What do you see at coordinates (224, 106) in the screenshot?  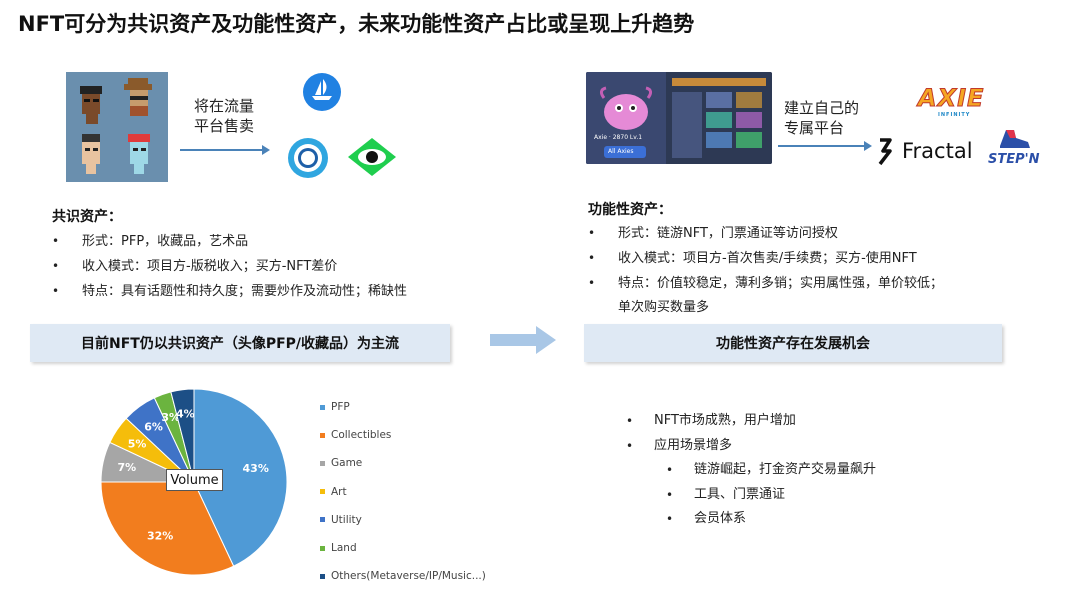 I see `left-flow-label-1: 将在流量` at bounding box center [224, 106].